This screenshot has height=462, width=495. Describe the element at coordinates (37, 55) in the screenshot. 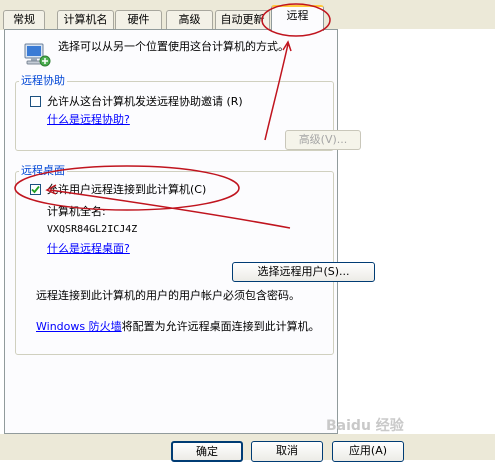

I see `remote-computer-icon` at that location.